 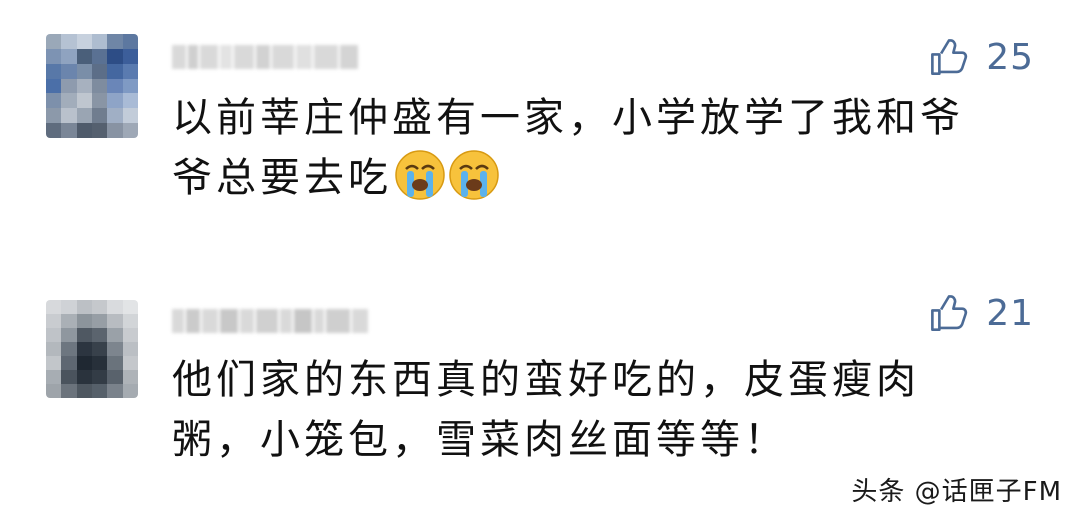 What do you see at coordinates (1010, 313) in the screenshot?
I see `like-count: 21` at bounding box center [1010, 313].